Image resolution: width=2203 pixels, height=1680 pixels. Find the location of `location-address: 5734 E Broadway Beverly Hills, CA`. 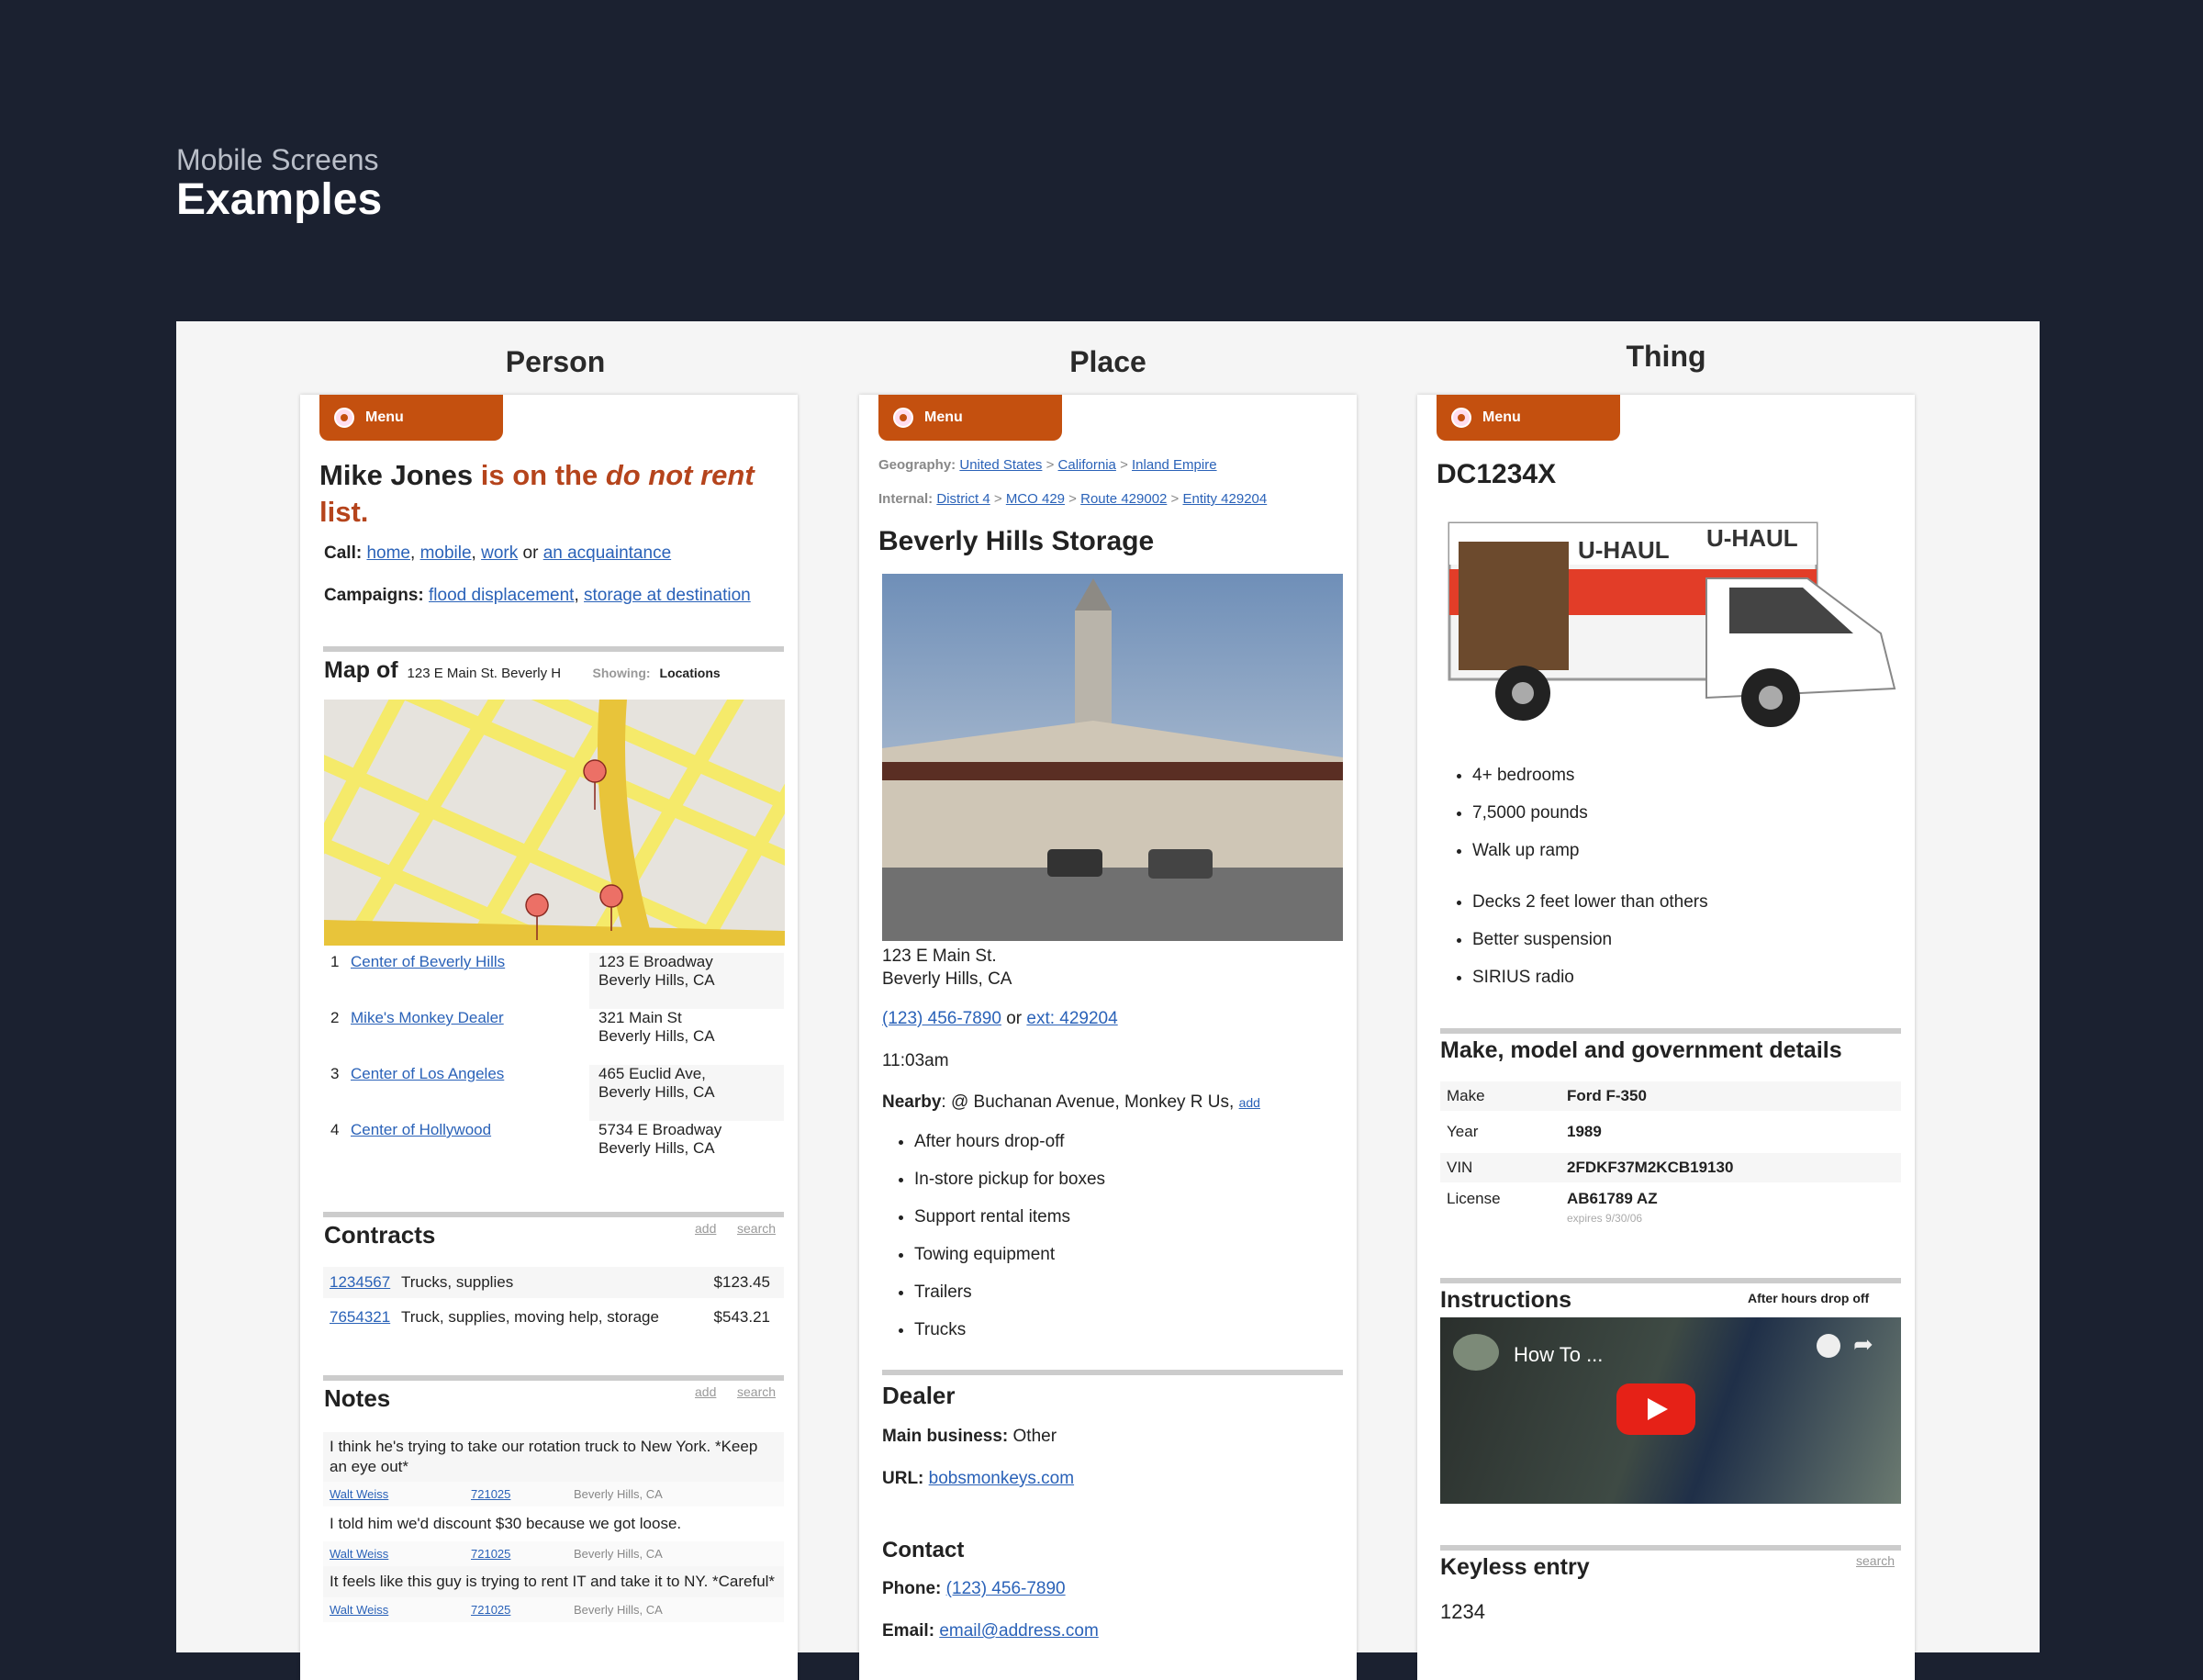

location-address: 5734 E Broadway Beverly Hills, CA is located at coordinates (687, 1149).